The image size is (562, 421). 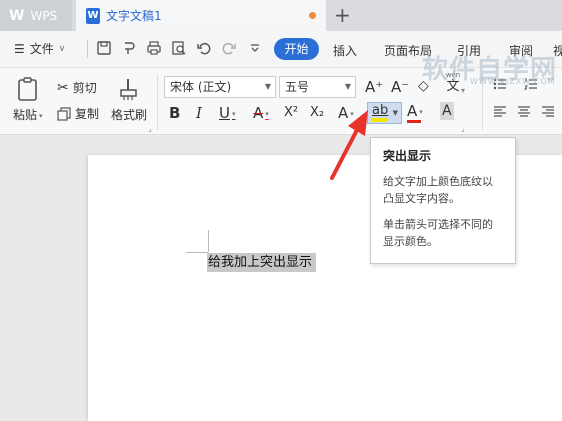 What do you see at coordinates (197, 252) in the screenshot?
I see `page-margin-corner-horizontal` at bounding box center [197, 252].